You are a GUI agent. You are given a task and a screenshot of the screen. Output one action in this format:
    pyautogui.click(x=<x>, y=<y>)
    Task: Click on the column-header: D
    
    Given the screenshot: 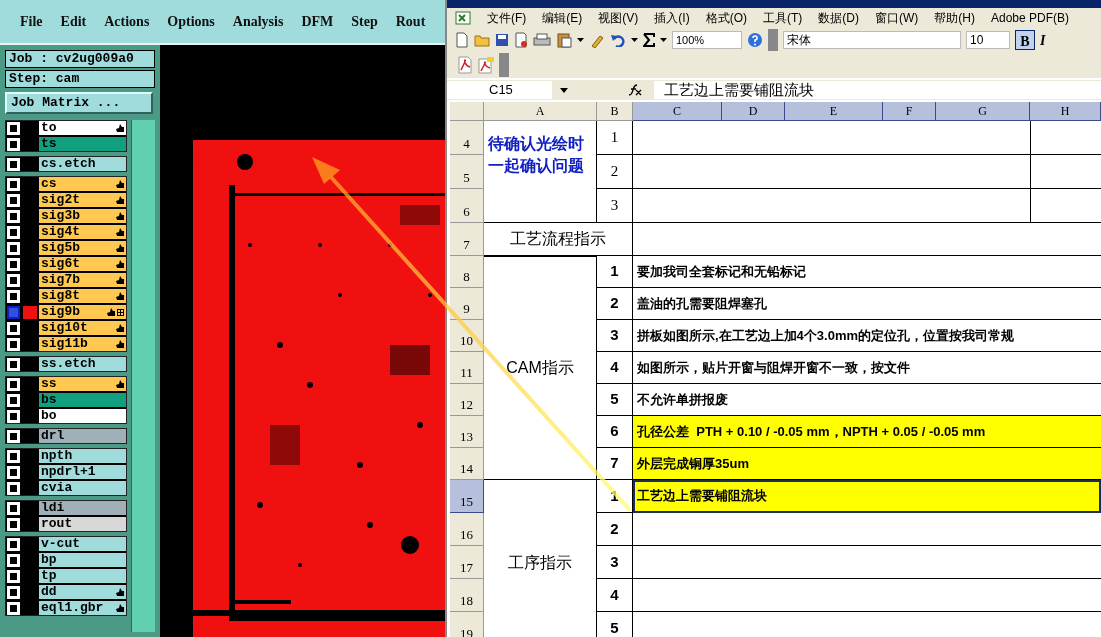 What is the action you would take?
    pyautogui.click(x=753, y=111)
    